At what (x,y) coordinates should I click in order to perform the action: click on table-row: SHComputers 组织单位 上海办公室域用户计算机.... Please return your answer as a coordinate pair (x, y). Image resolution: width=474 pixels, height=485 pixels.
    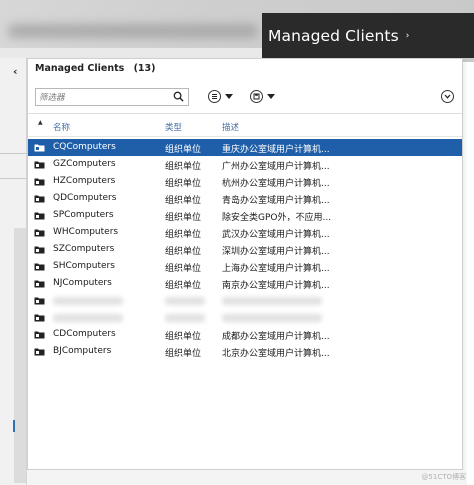
    Looking at the image, I should click on (245, 266).